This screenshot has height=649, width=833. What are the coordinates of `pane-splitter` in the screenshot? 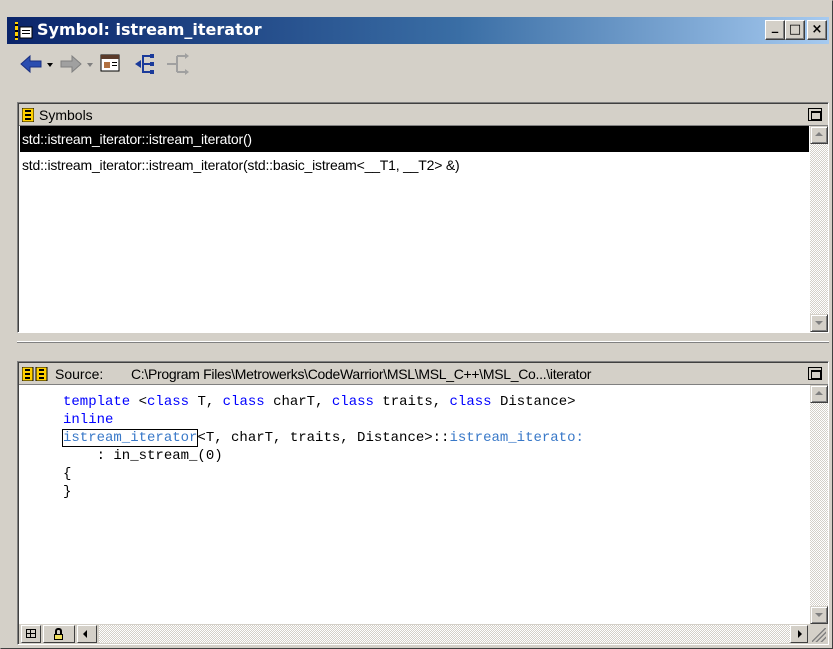 It's located at (423, 343).